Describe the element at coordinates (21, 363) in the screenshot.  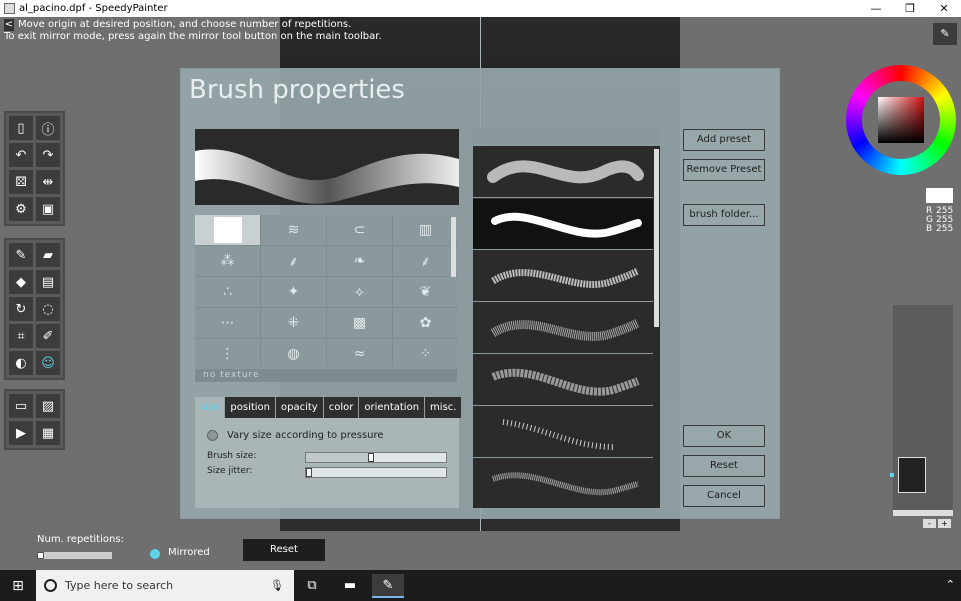
I see `mirror-icon: ◐` at that location.